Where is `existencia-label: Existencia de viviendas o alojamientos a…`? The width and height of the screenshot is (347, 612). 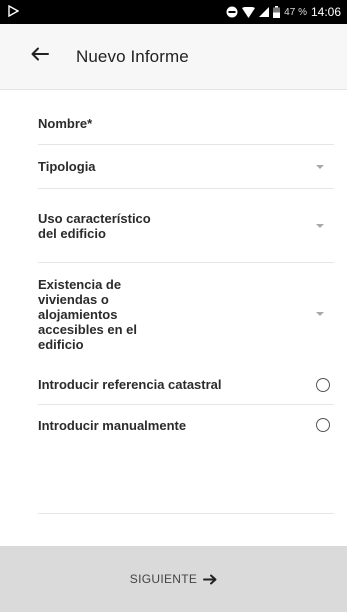
existencia-label: Existencia de viviendas o alojamientos a… is located at coordinates (88, 314).